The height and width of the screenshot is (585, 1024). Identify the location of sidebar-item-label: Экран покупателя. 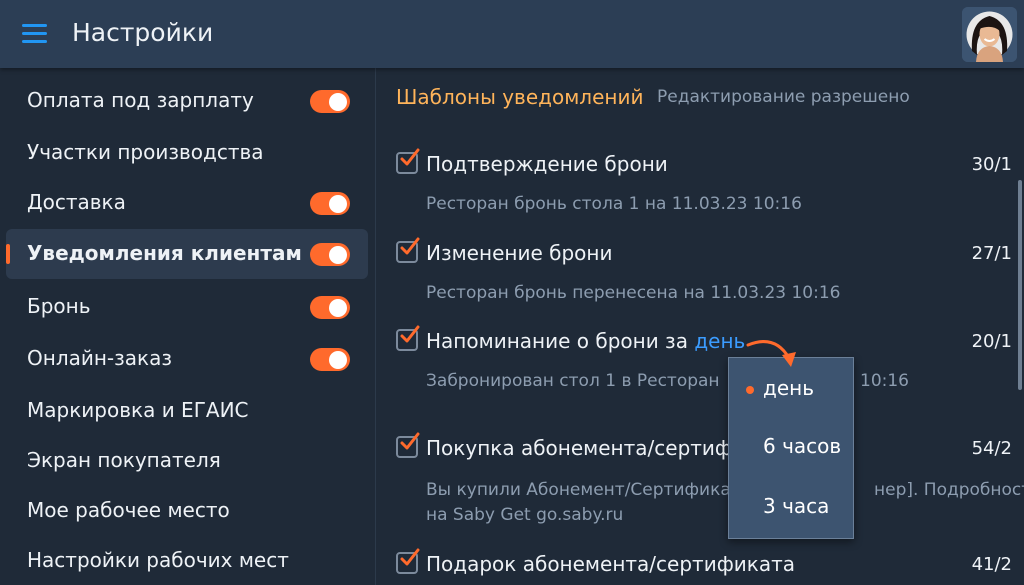
(124, 460).